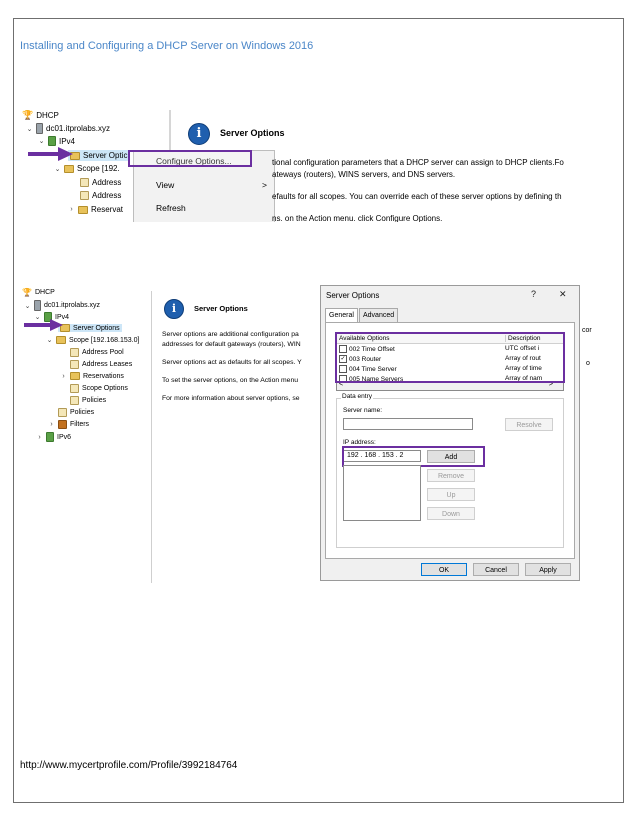 Image resolution: width=638 pixels, height=826 pixels. Describe the element at coordinates (92, 376) in the screenshot. I see `tree-item-reservations: › Reservations` at that location.